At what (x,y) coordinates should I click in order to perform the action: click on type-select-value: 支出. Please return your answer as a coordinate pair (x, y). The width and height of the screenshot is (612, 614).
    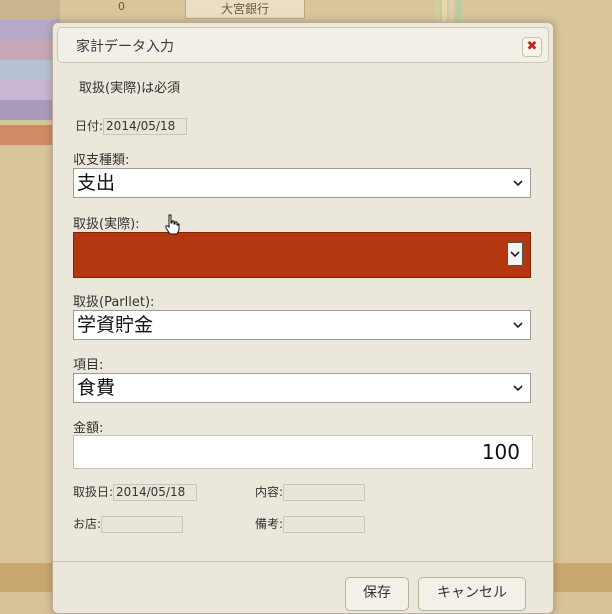
    Looking at the image, I should click on (96, 183).